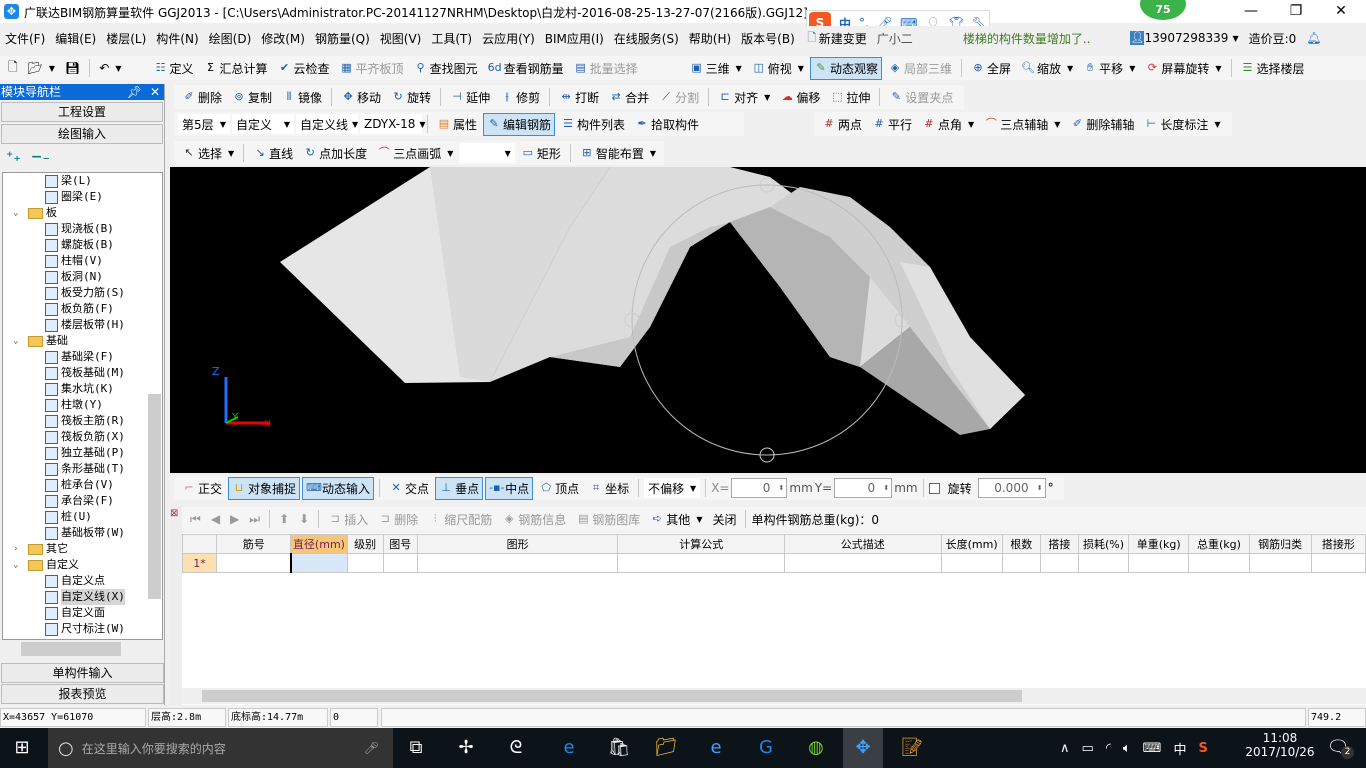 The width and height of the screenshot is (1366, 768). Describe the element at coordinates (1163, 10) in the screenshot. I see `score-badge: 75` at that location.